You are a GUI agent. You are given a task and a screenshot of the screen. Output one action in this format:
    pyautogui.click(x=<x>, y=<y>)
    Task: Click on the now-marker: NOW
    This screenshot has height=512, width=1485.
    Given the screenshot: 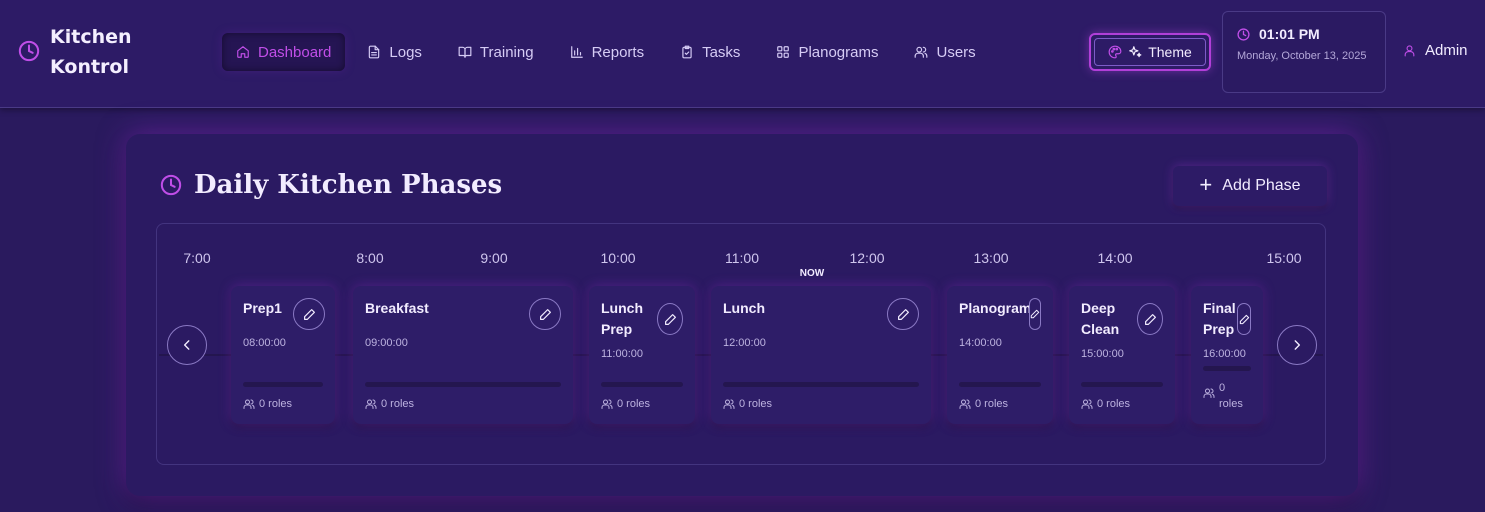 What is the action you would take?
    pyautogui.click(x=812, y=273)
    